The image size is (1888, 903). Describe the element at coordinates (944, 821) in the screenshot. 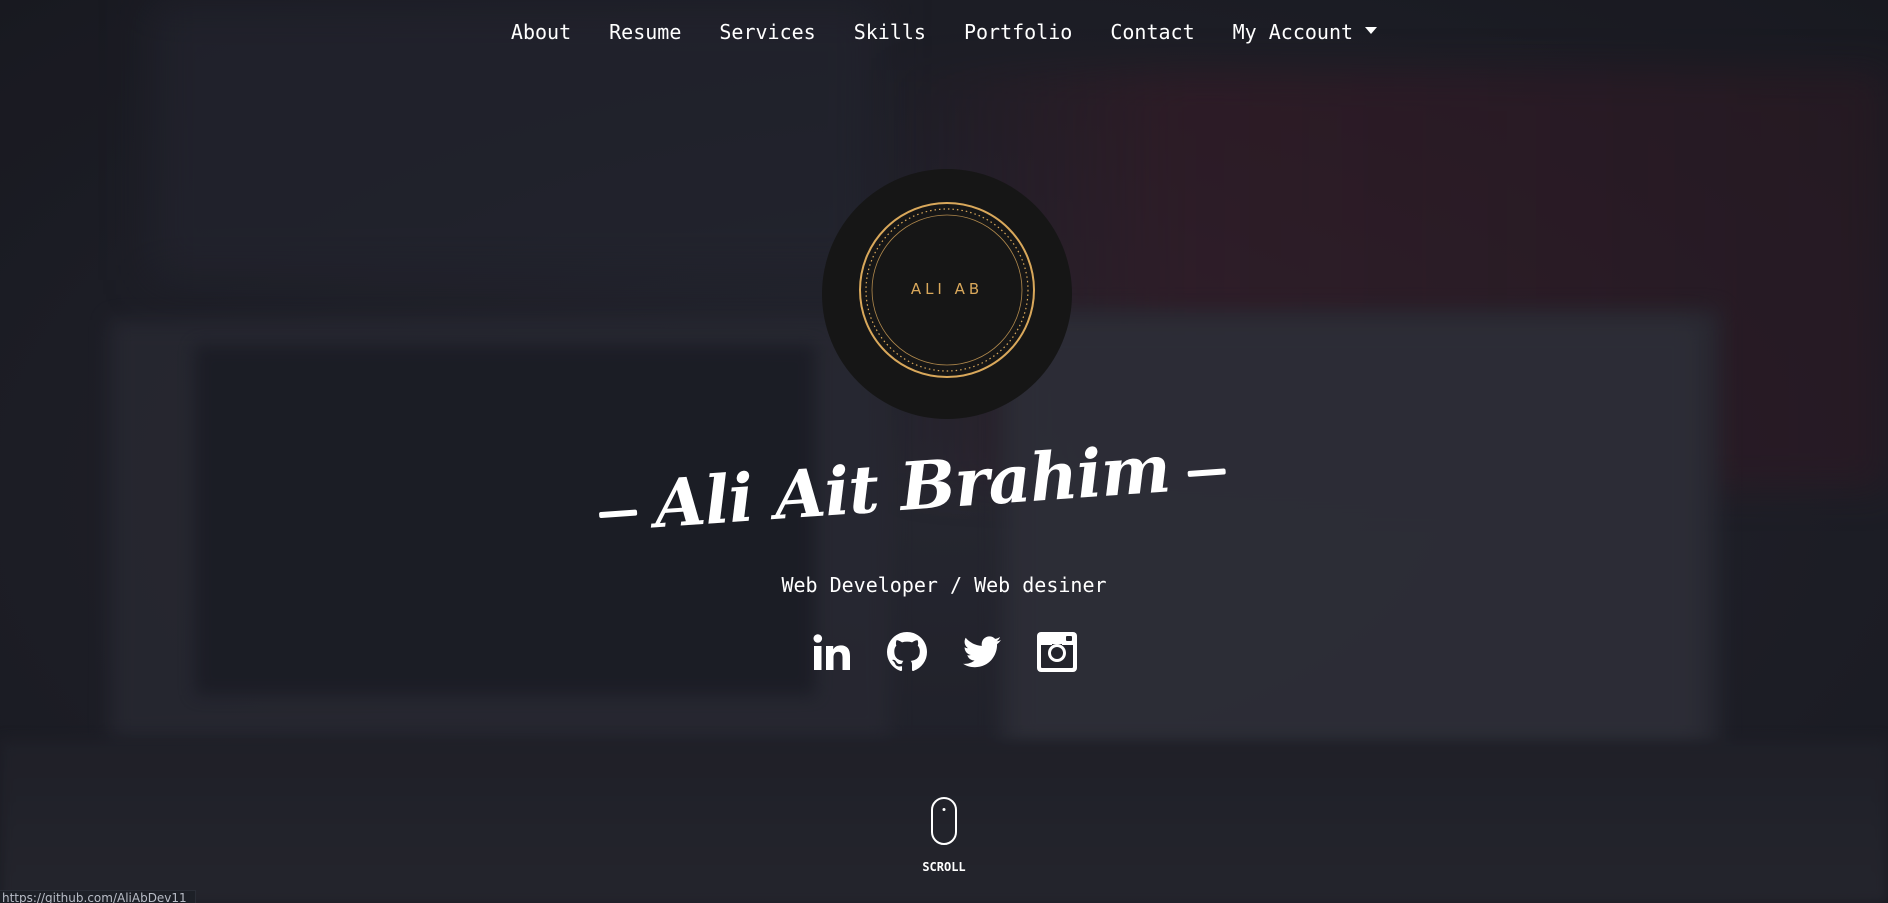

I see `mouse-icon` at that location.